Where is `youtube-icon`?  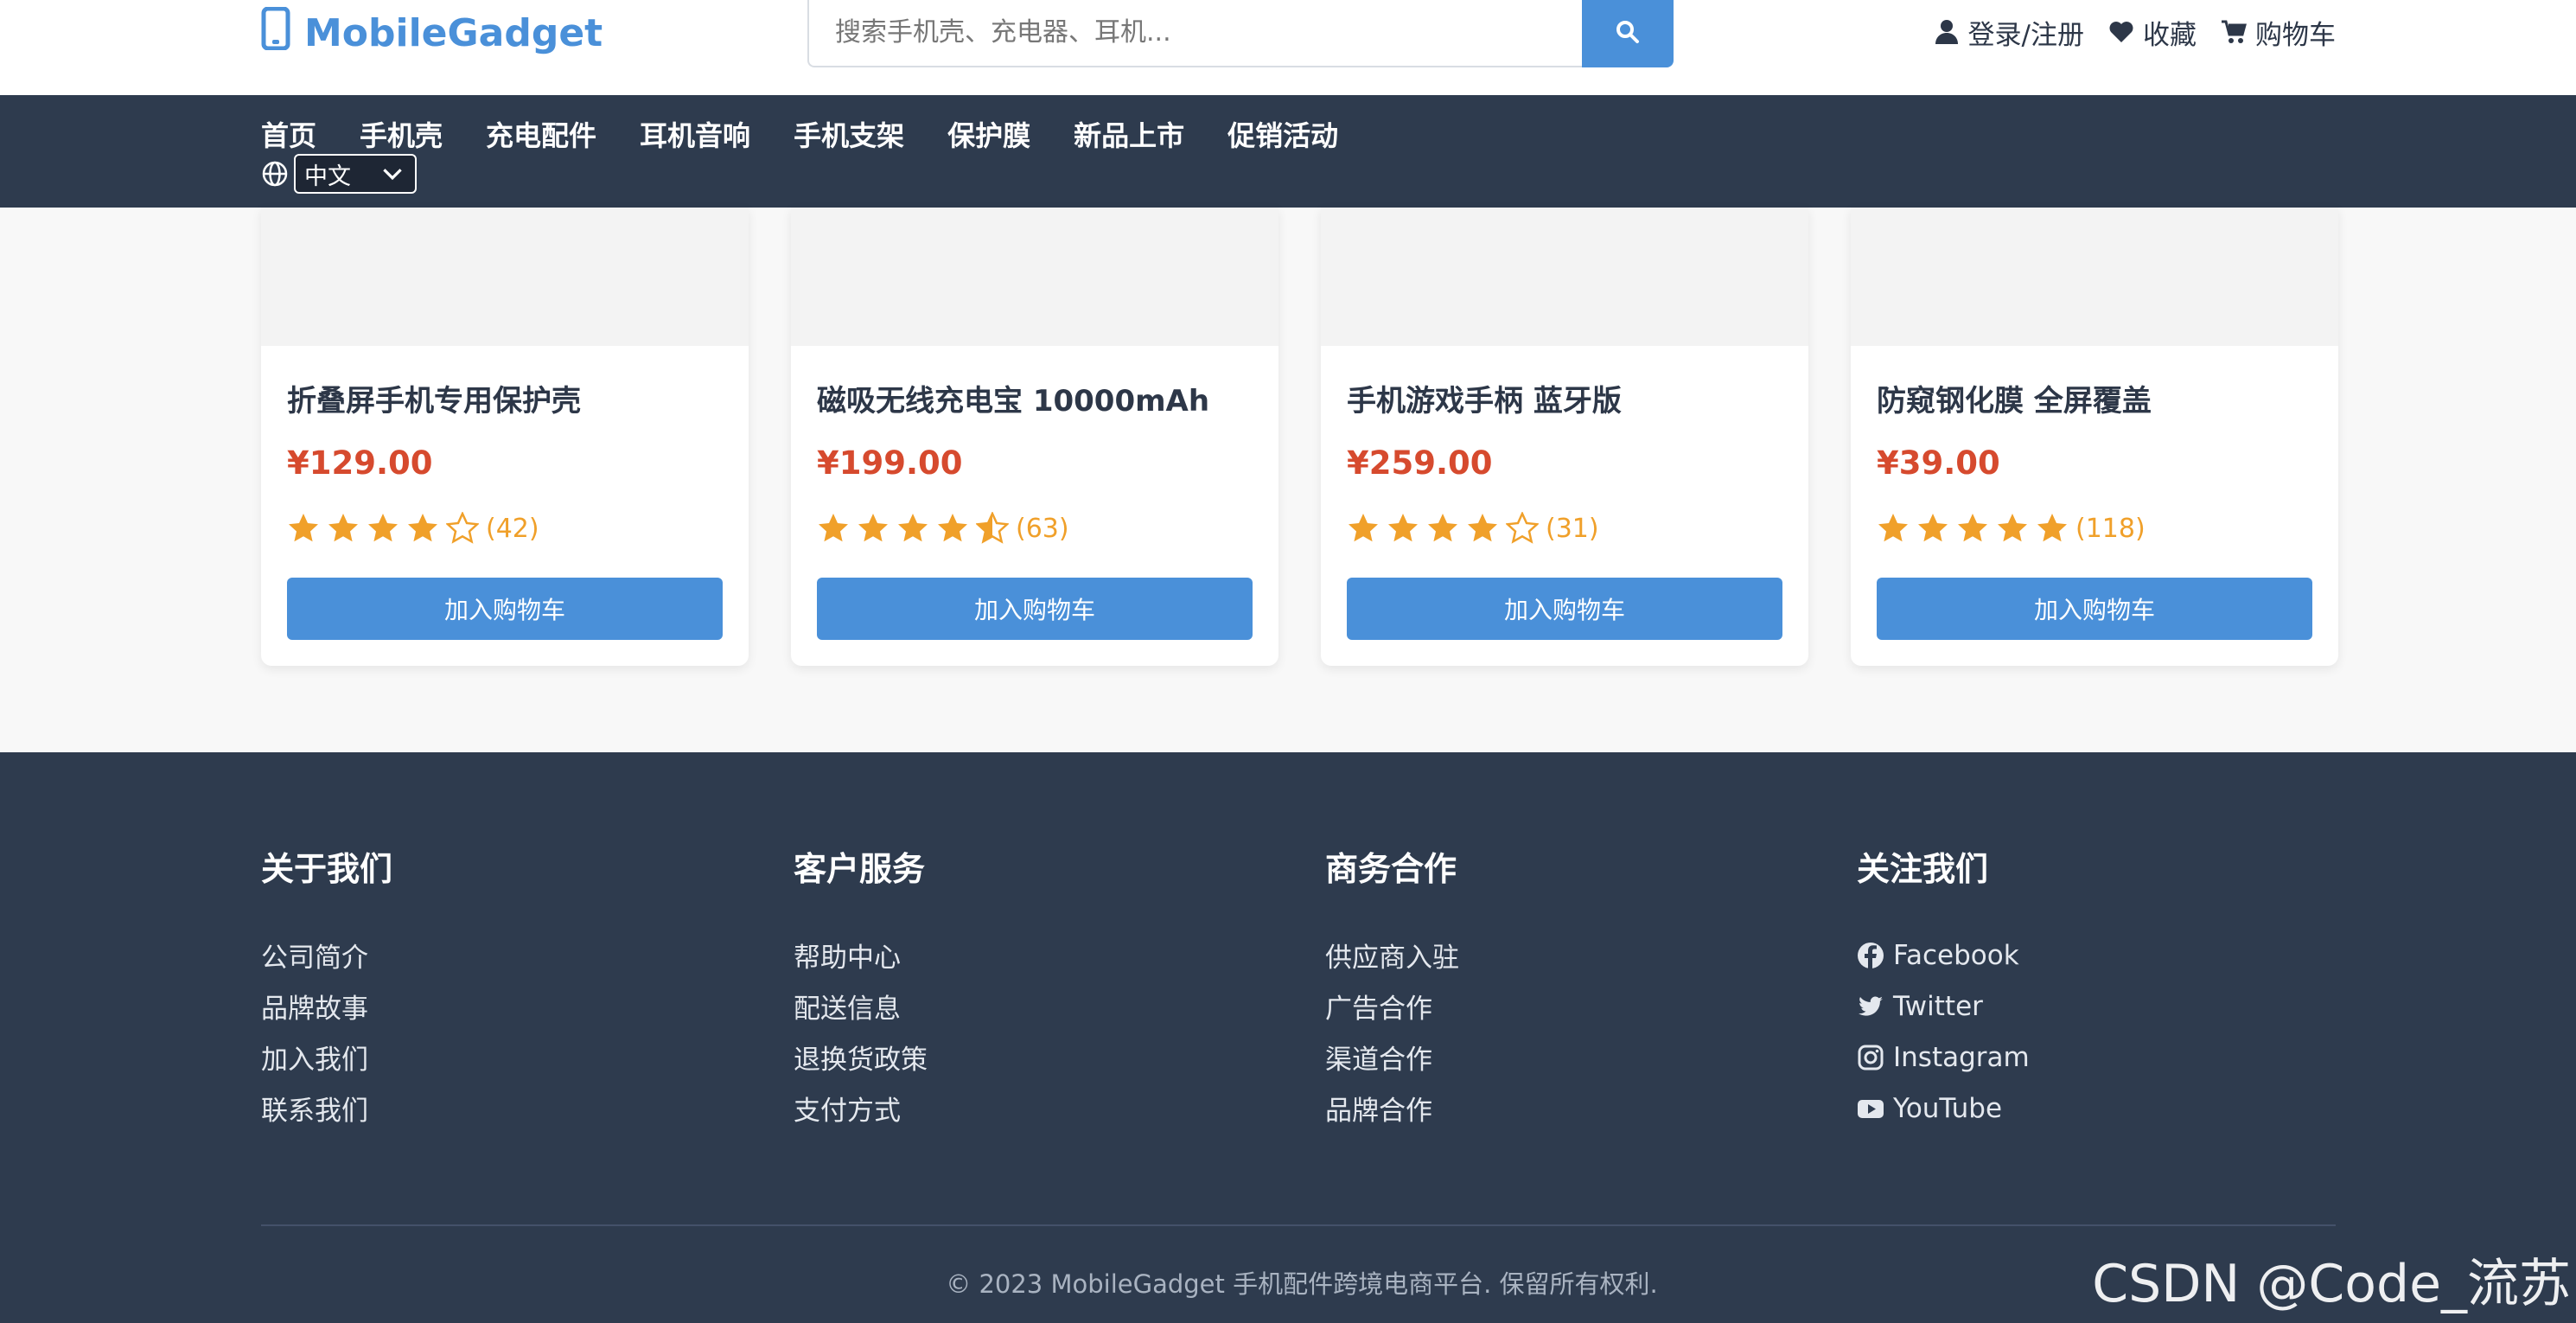
youtube-icon is located at coordinates (1871, 1108).